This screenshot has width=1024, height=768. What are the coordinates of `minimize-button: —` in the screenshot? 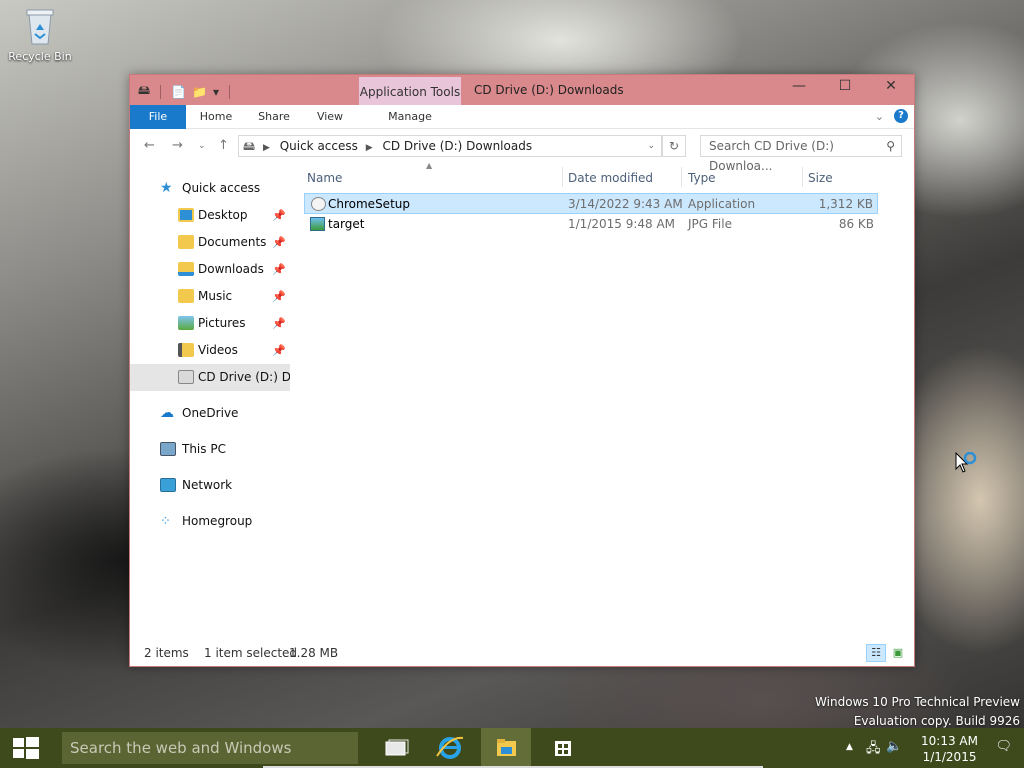 It's located at (799, 87).